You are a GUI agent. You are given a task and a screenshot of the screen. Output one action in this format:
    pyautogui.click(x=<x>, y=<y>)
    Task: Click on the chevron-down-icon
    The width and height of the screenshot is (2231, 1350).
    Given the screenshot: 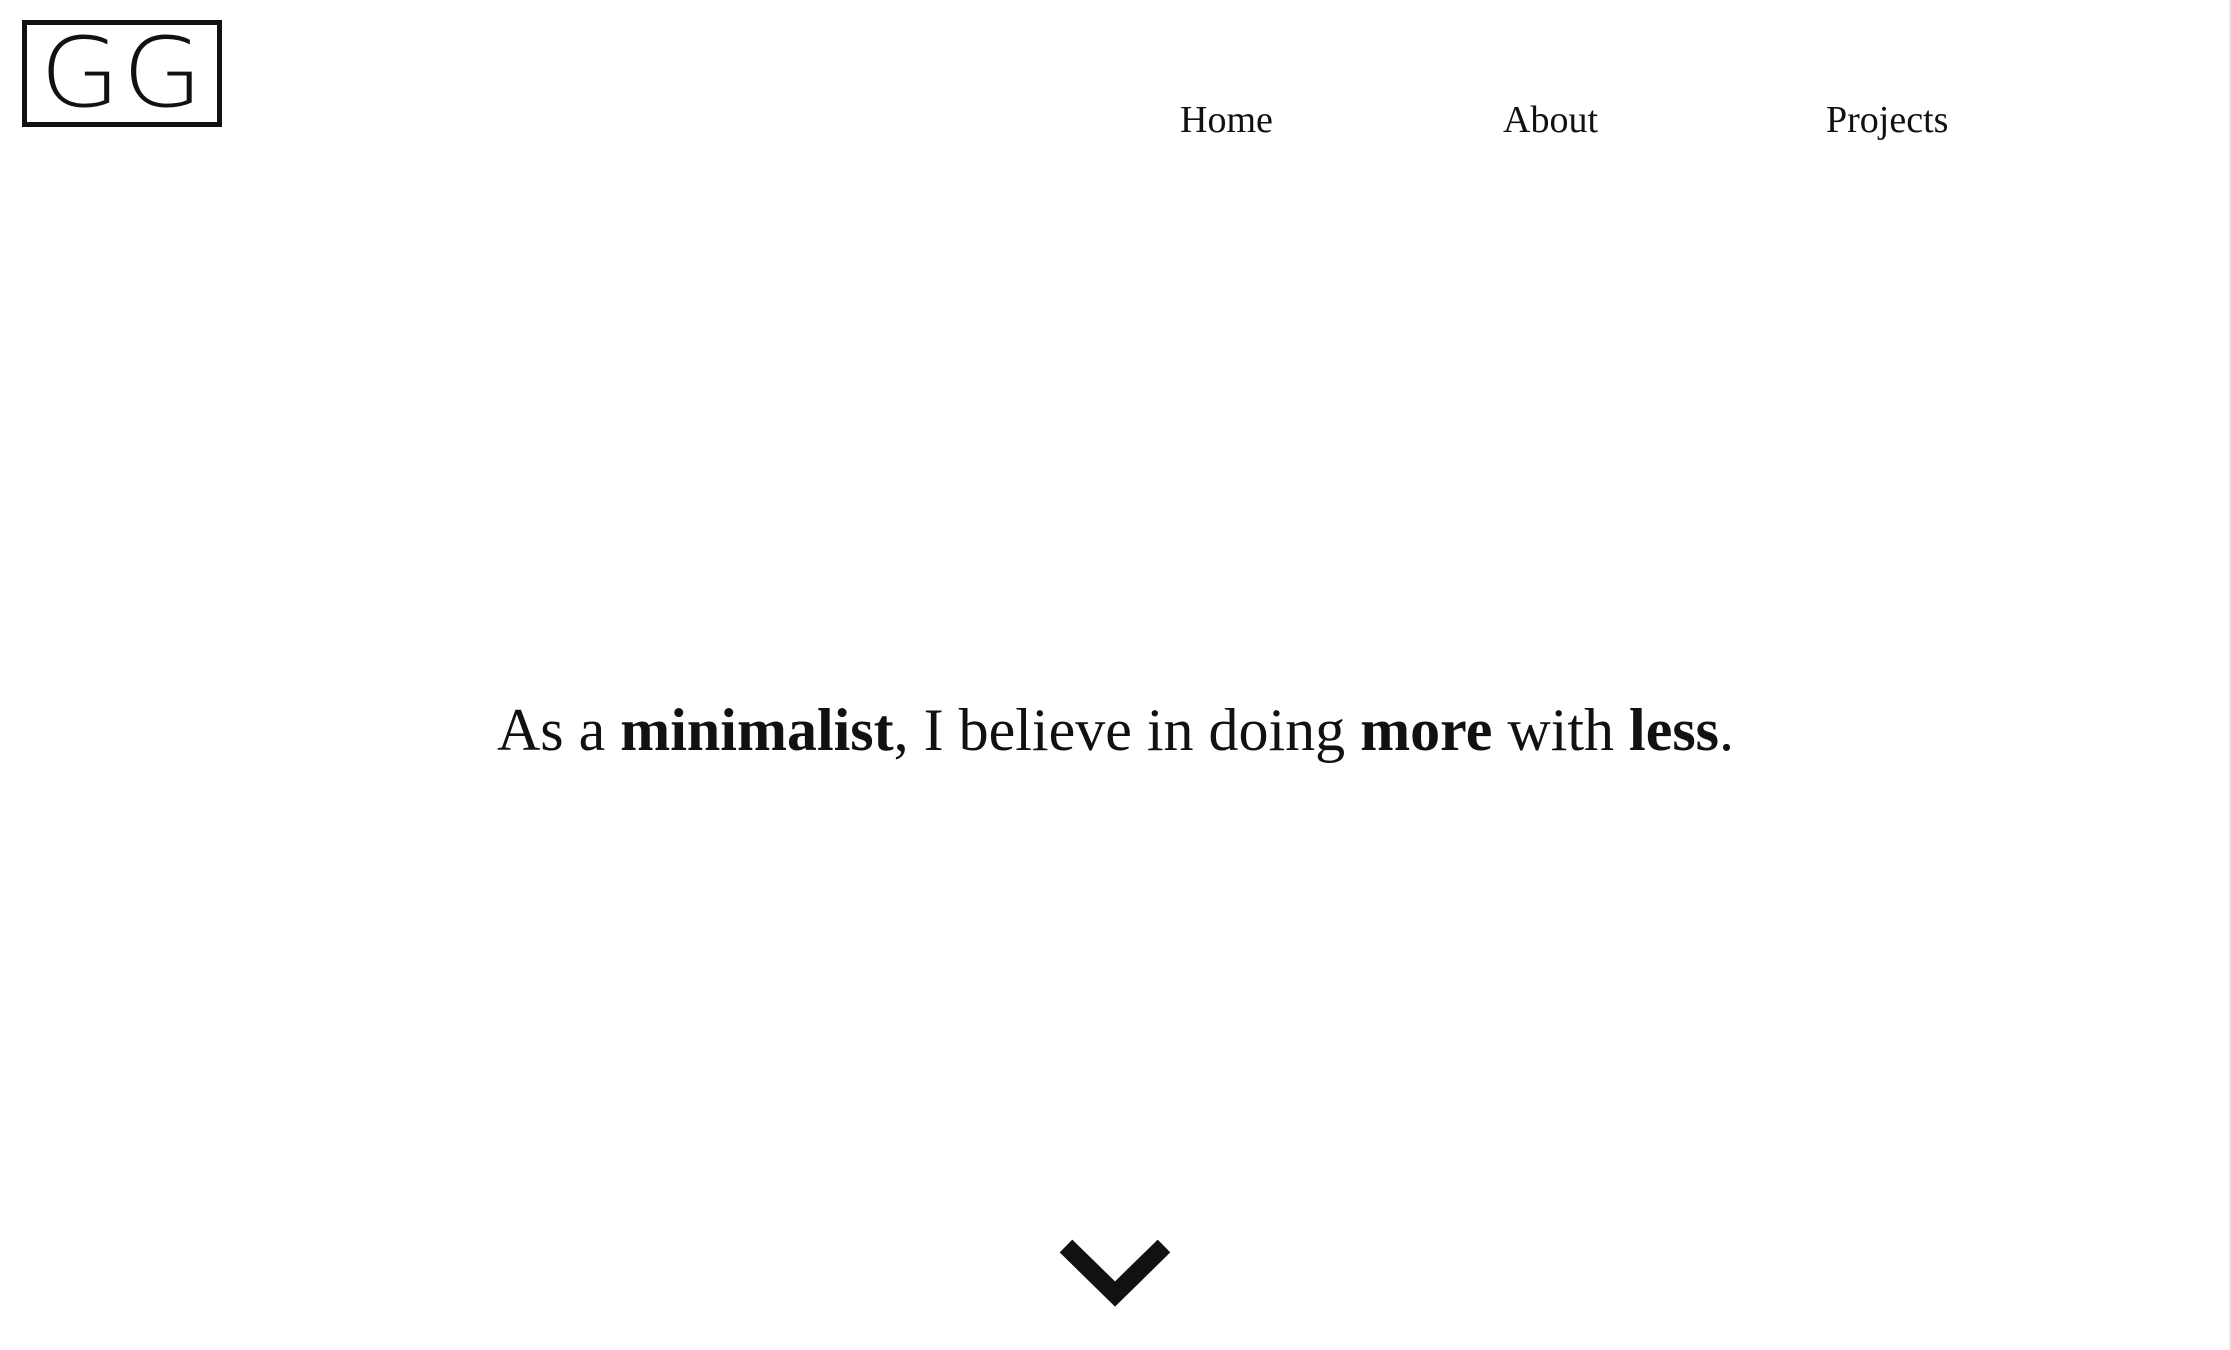 What is the action you would take?
    pyautogui.click(x=1115, y=1273)
    